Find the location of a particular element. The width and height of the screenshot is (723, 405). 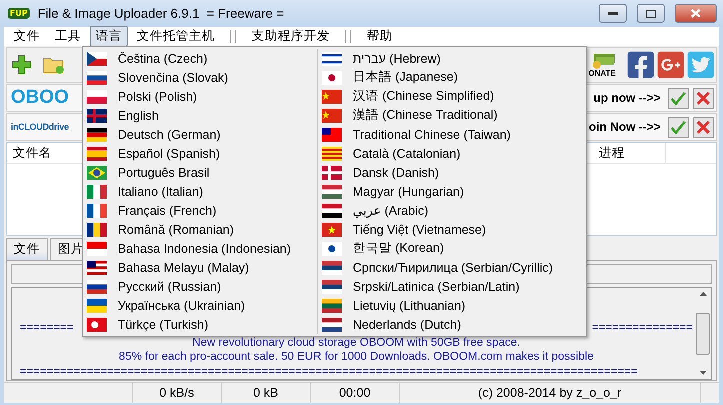

language-item: Čeština (Czech) is located at coordinates (163, 59).